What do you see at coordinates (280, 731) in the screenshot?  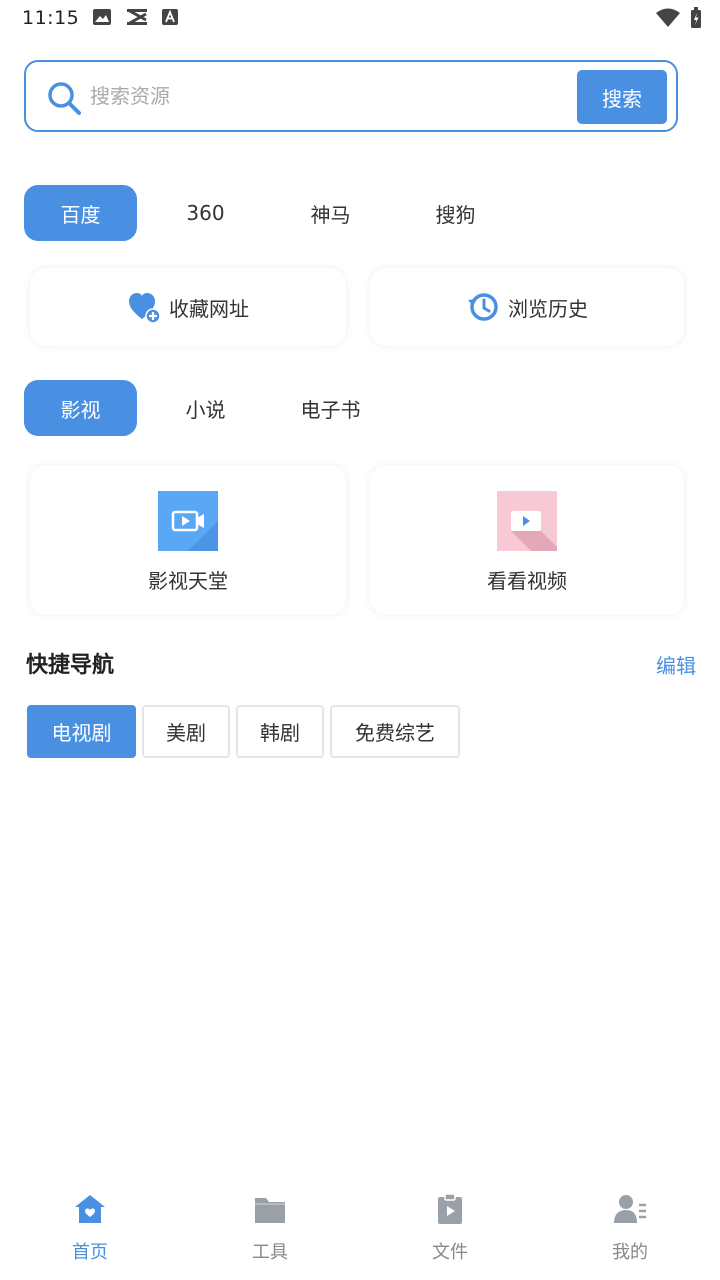 I see `chip-korean-series: 韩剧` at bounding box center [280, 731].